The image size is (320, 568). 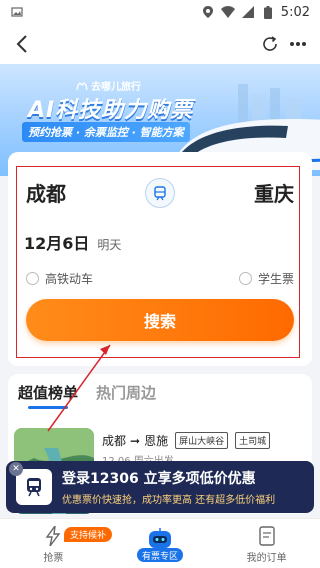 I want to click on date-selector: 12月6日 明天, so click(x=72, y=242).